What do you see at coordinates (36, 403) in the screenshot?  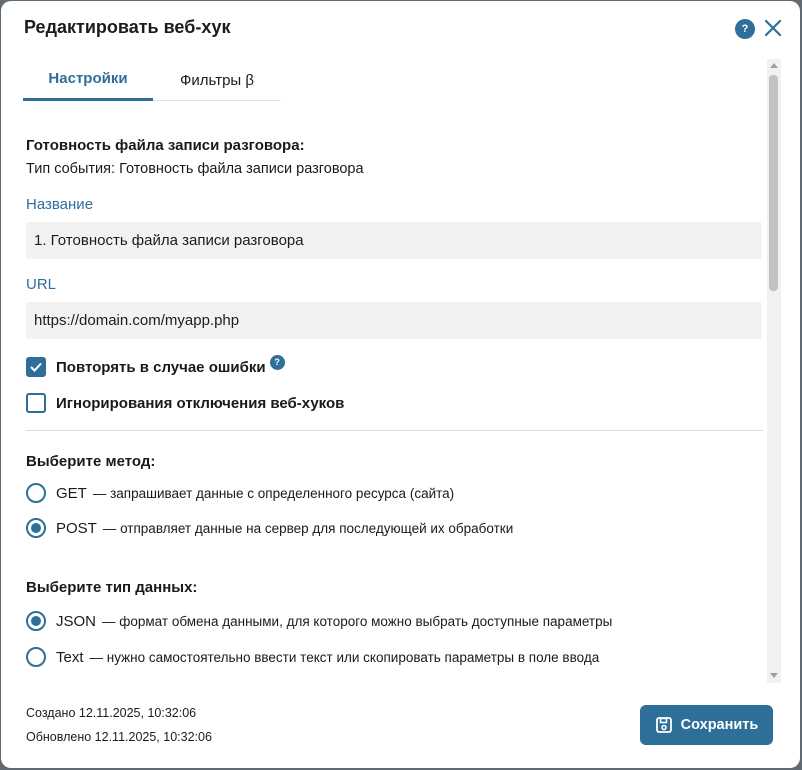 I see `ignore-checkbox` at bounding box center [36, 403].